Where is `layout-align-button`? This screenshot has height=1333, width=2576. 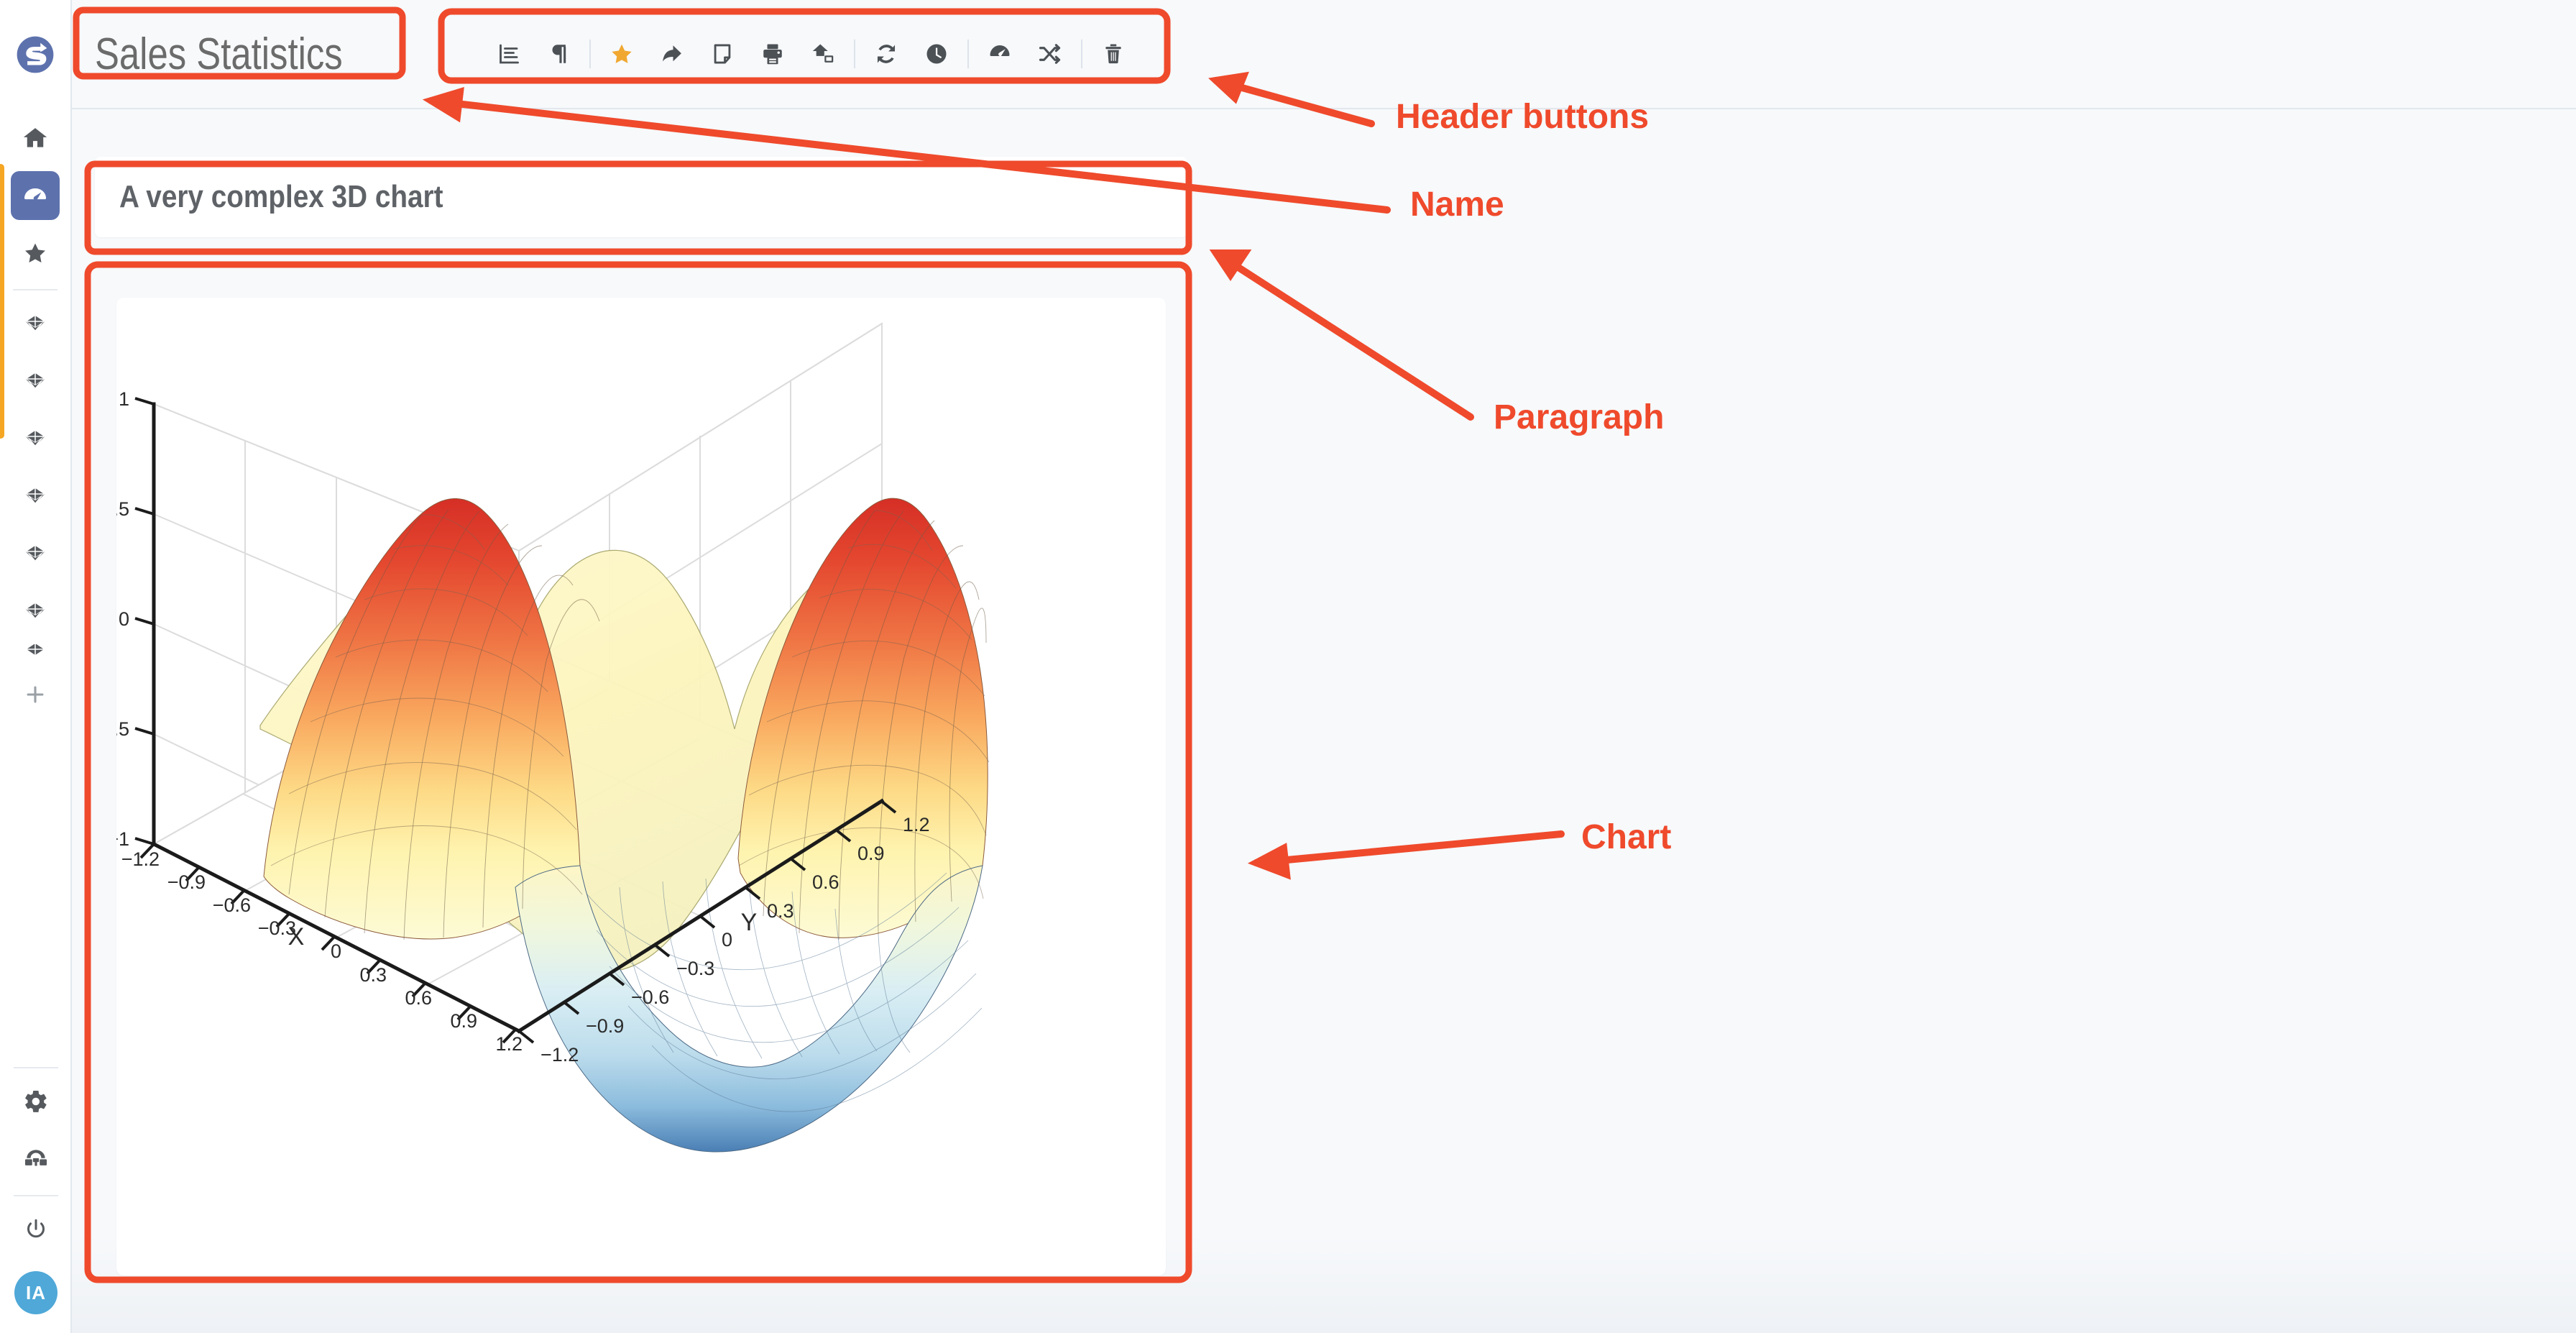
layout-align-button is located at coordinates (508, 54).